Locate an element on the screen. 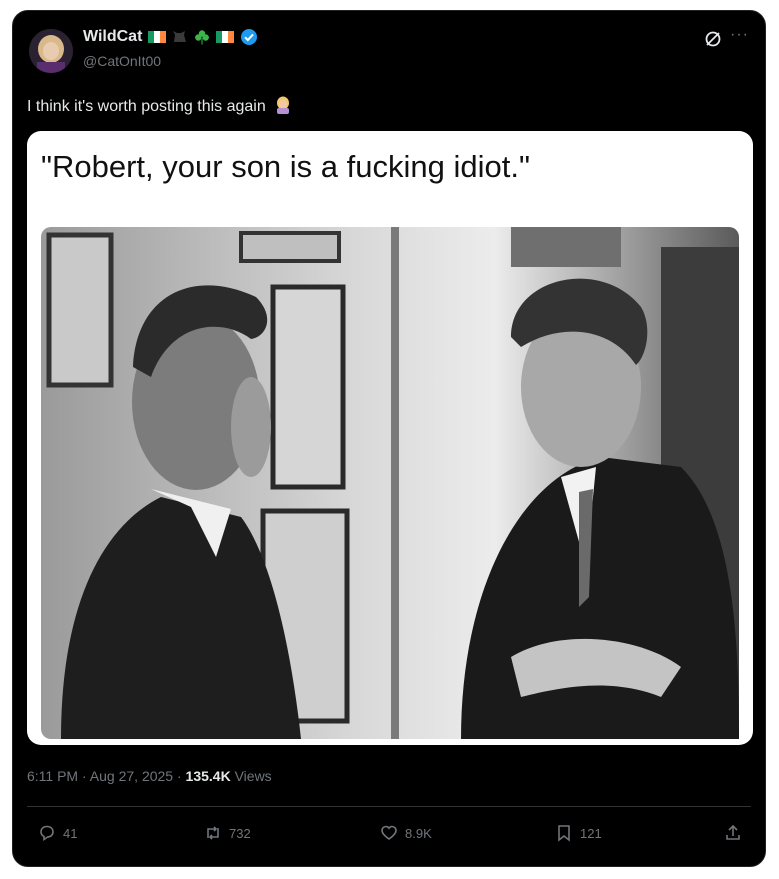 The image size is (779, 879). reply-button: 41 is located at coordinates (57, 833).